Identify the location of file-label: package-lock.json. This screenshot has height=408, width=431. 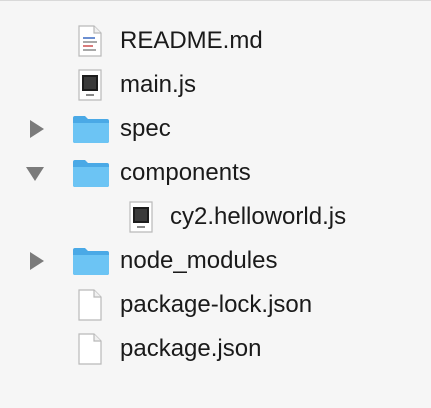
(216, 304).